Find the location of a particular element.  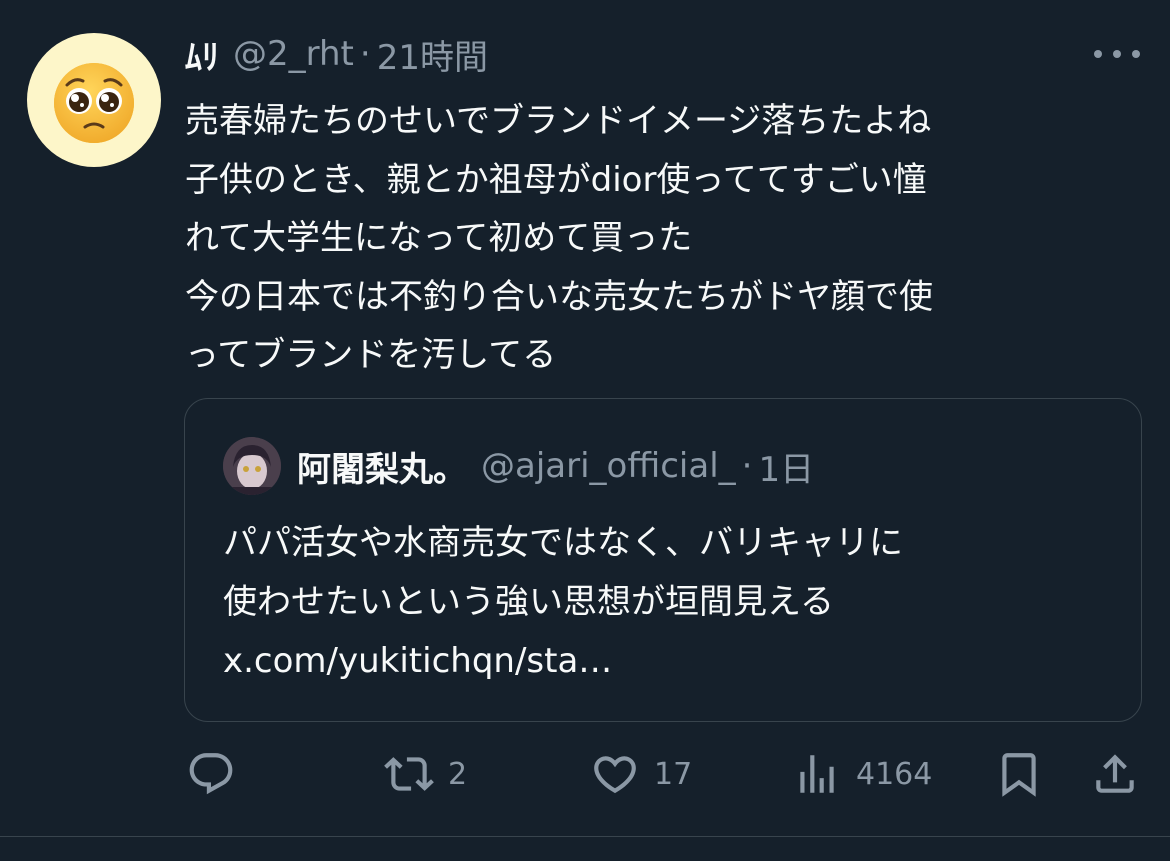

views-button: 4164 is located at coordinates (862, 774).